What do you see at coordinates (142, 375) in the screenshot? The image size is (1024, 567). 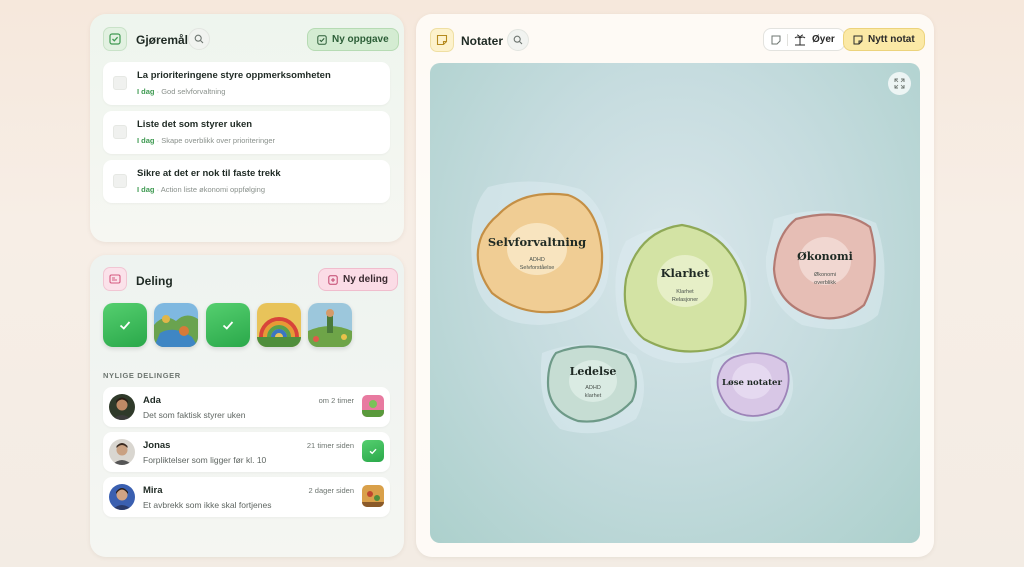 I see `recent-shares-label: NYLIGE DELINGER` at bounding box center [142, 375].